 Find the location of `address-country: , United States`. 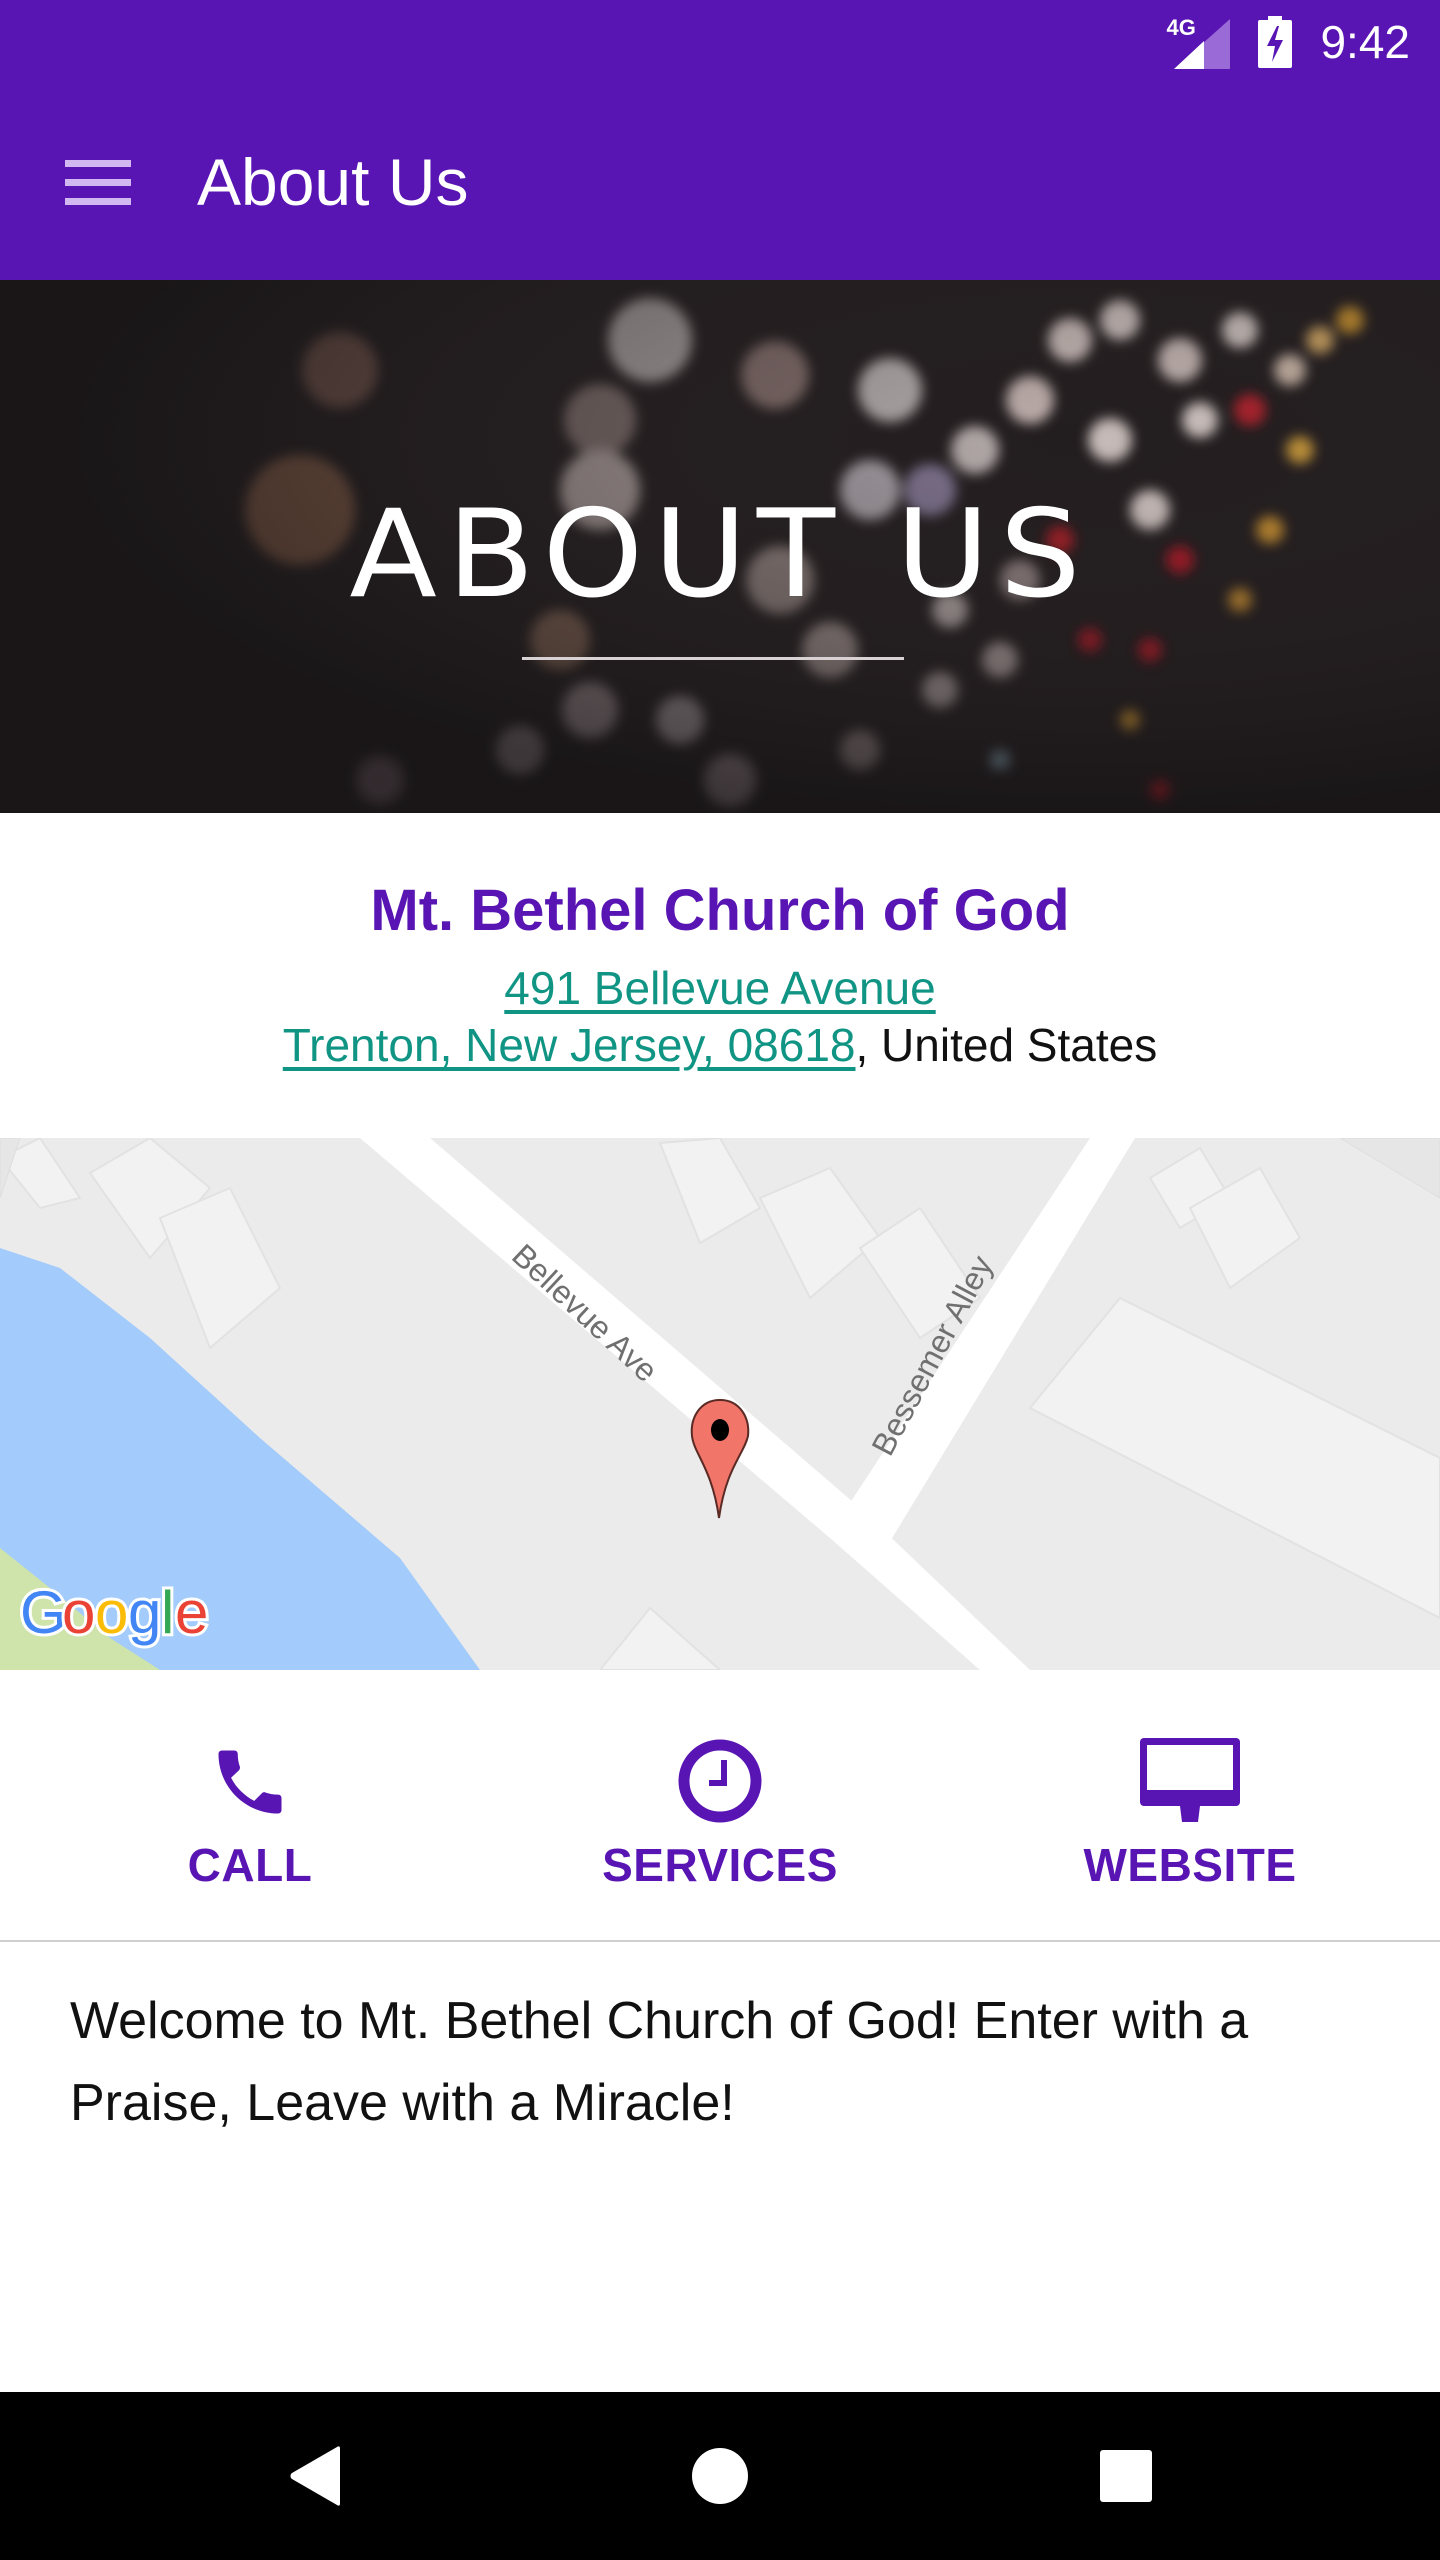

address-country: , United States is located at coordinates (1006, 1045).